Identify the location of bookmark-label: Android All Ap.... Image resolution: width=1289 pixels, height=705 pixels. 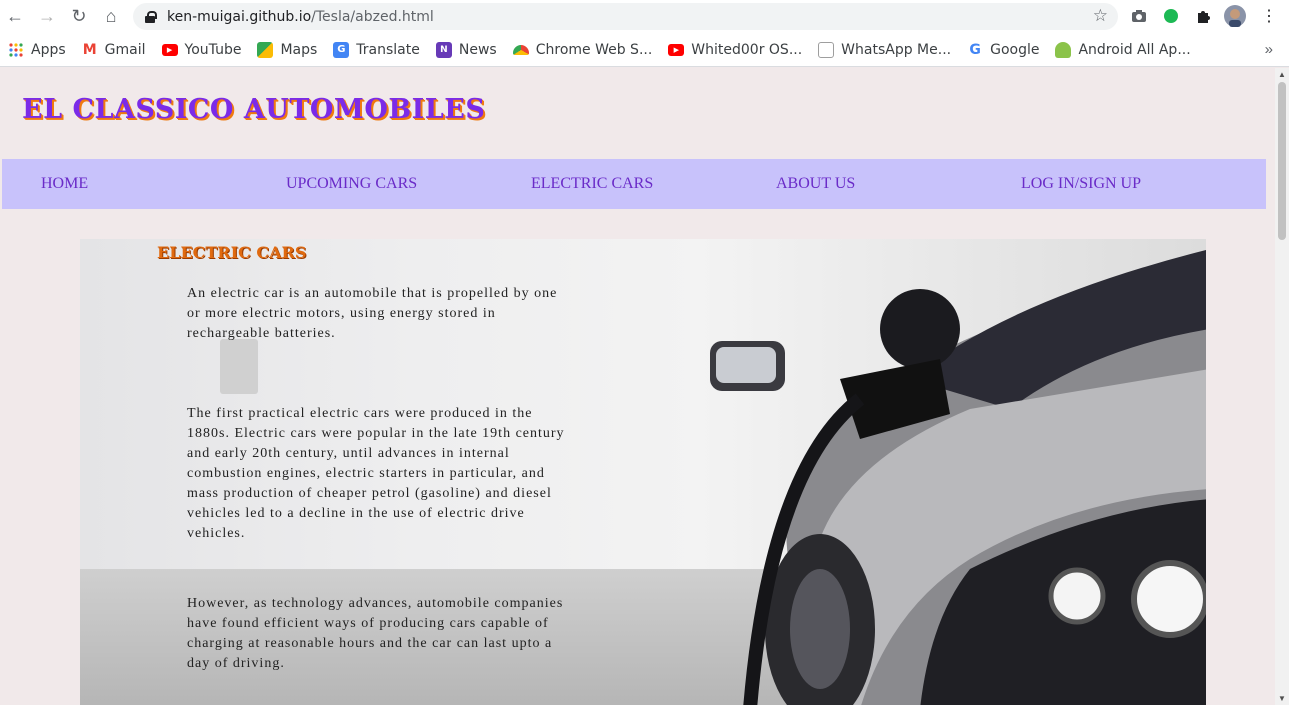
(1134, 49).